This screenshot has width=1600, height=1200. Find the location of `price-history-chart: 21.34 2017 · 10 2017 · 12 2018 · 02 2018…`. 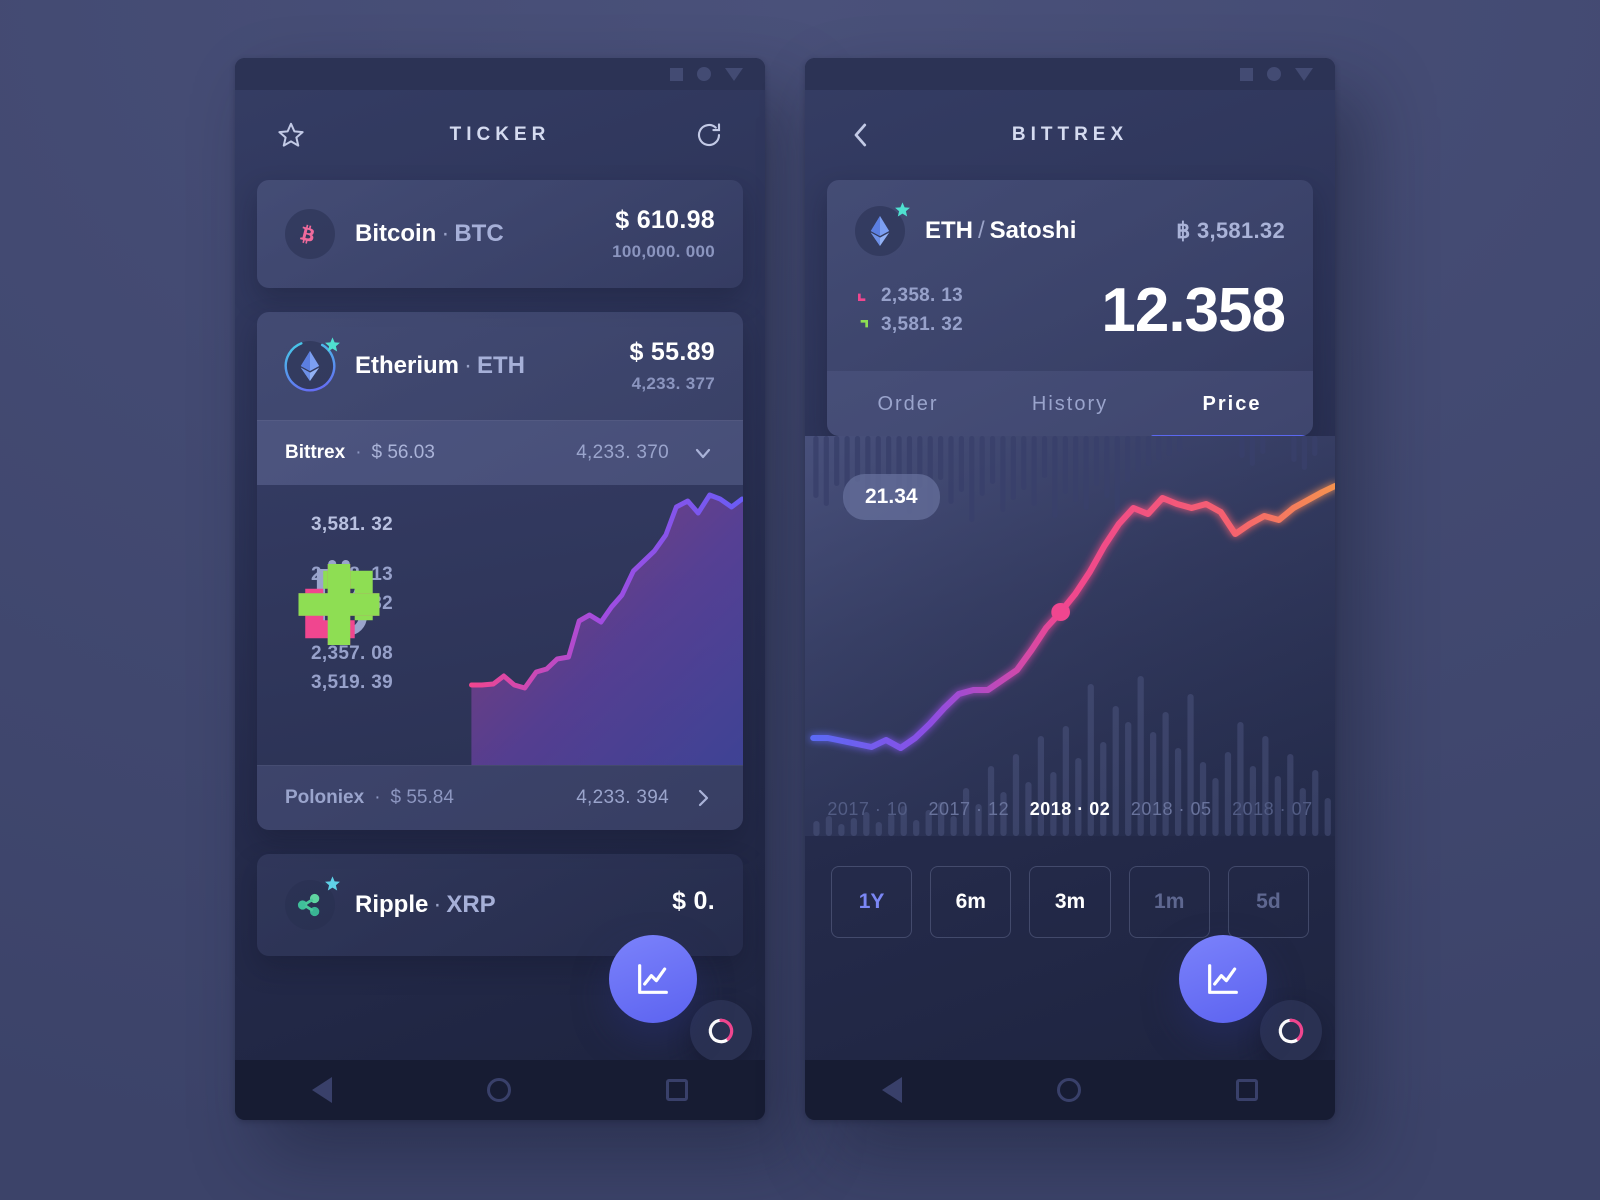

price-history-chart: 21.34 2017 · 10 2017 · 12 2018 · 02 2018… is located at coordinates (1070, 635).